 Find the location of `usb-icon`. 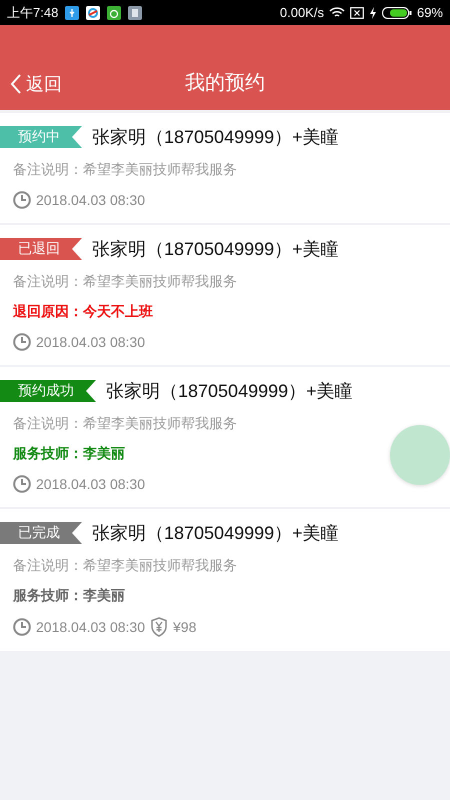

usb-icon is located at coordinates (72, 13).